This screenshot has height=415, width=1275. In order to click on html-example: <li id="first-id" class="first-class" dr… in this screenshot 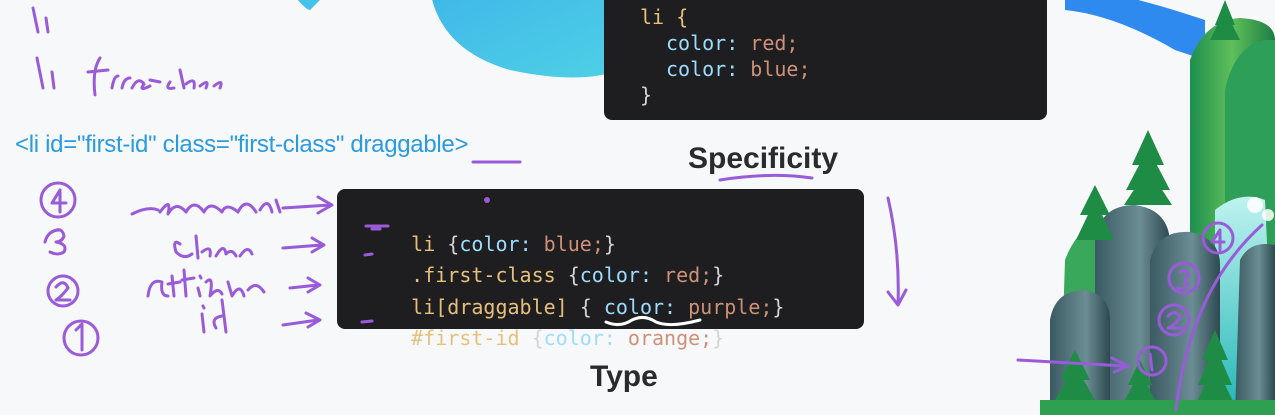, I will do `click(242, 144)`.